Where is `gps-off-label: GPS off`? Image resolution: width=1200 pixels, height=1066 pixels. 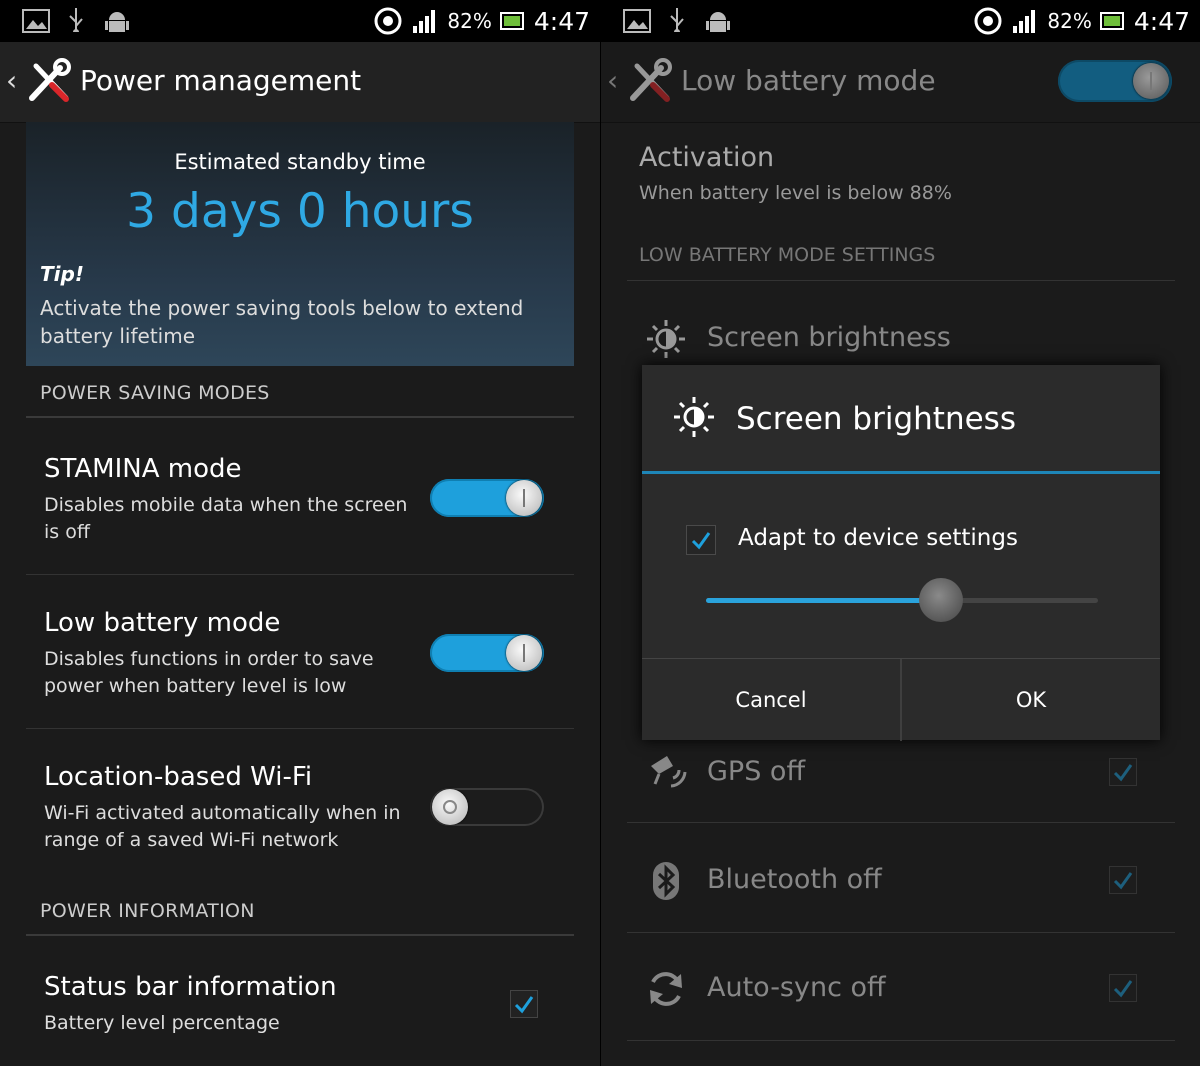 gps-off-label: GPS off is located at coordinates (756, 771).